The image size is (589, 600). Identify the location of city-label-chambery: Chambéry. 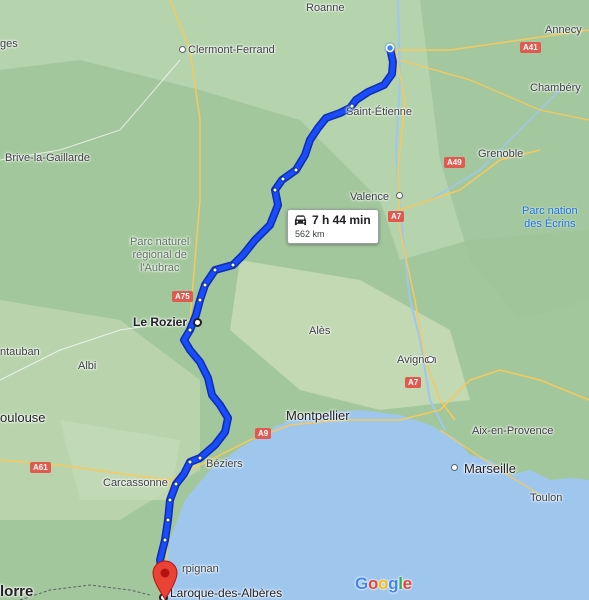
(555, 88).